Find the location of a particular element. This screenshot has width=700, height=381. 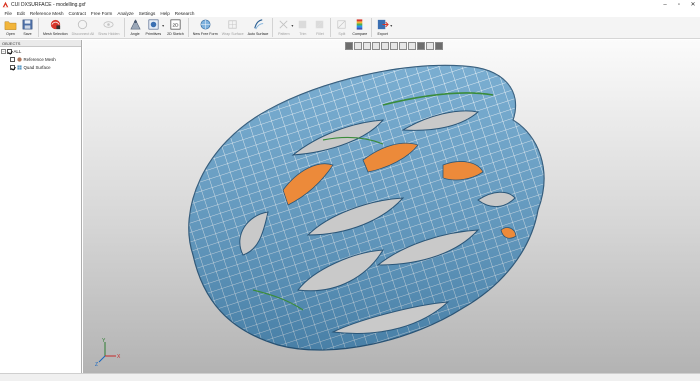

wrap-surface-button: Wrap Surface is located at coordinates (233, 28).